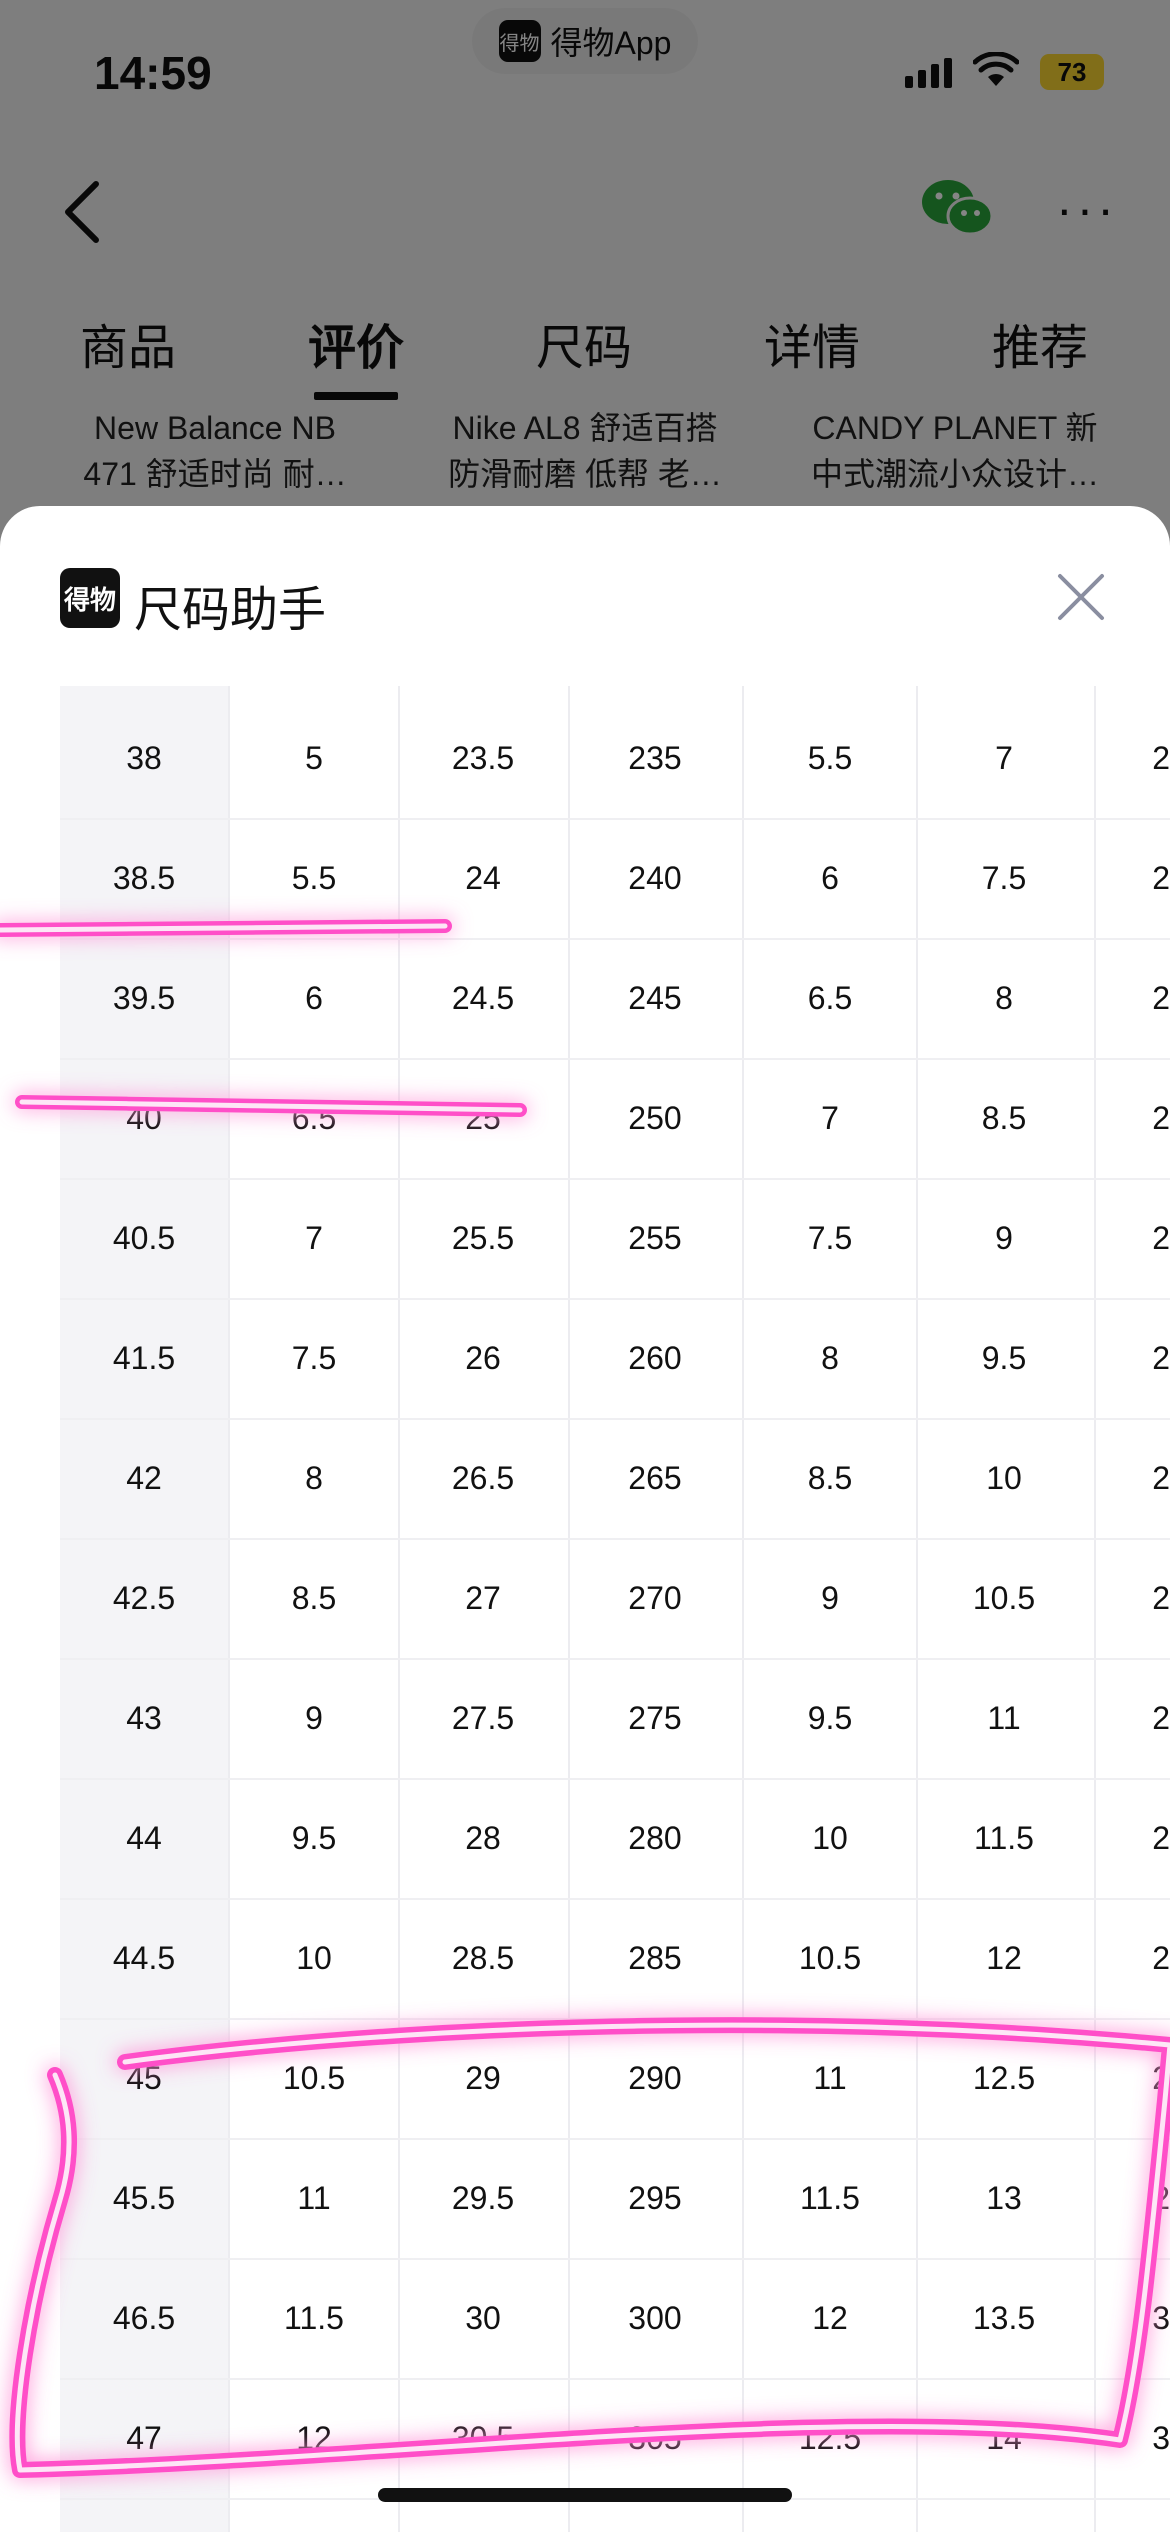 The image size is (1170, 2532). Describe the element at coordinates (655, 1718) in the screenshot. I see `table-cell: 275` at that location.